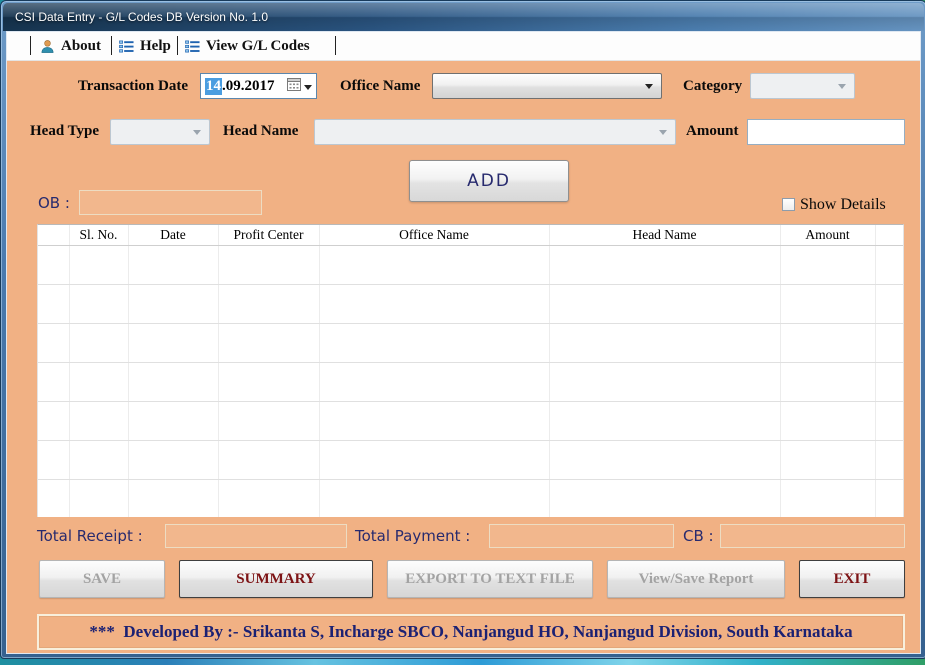 This screenshot has width=925, height=665. Describe the element at coordinates (489, 181) in the screenshot. I see `add-button: ADD` at that location.